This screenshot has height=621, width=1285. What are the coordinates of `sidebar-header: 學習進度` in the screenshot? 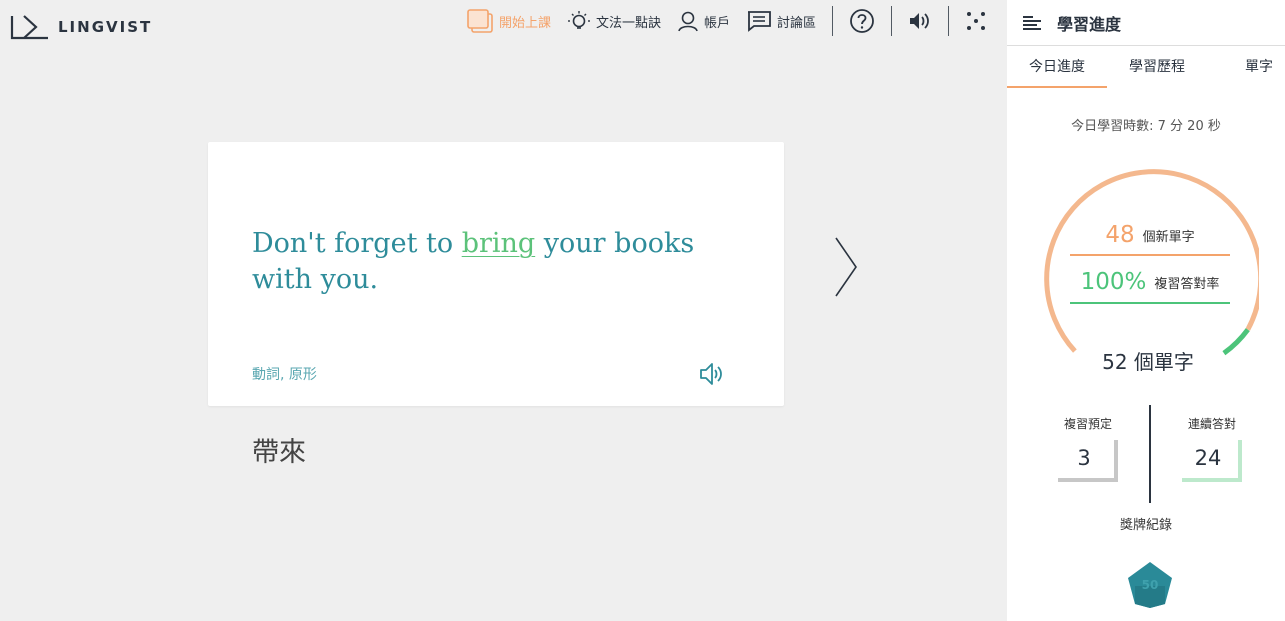 It's located at (1146, 23).